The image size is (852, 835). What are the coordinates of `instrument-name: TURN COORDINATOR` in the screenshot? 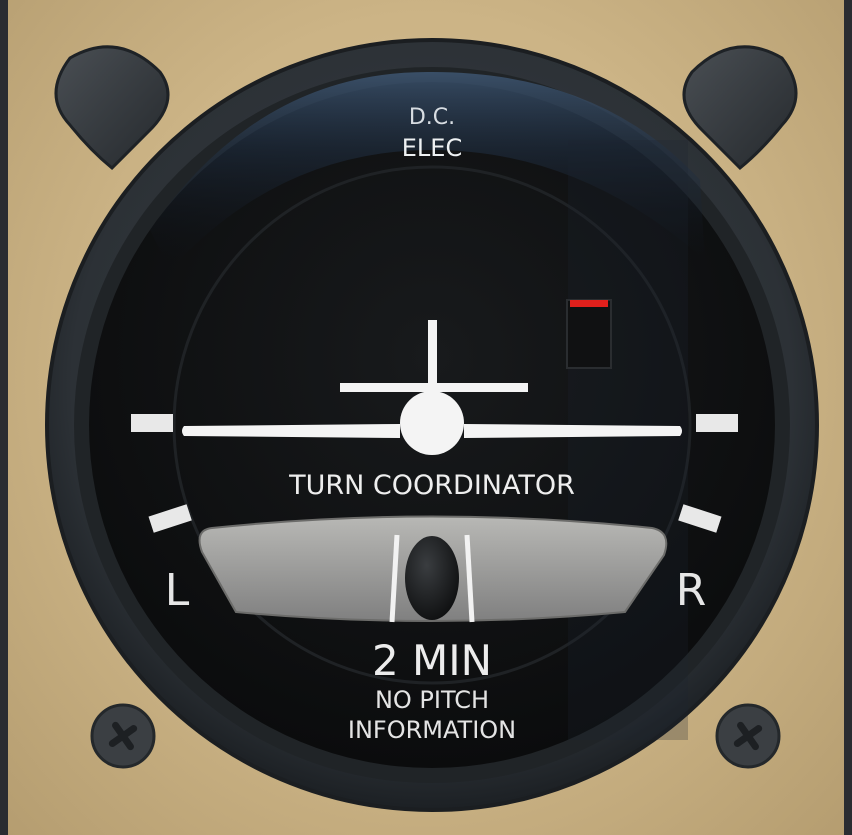 It's located at (431, 485).